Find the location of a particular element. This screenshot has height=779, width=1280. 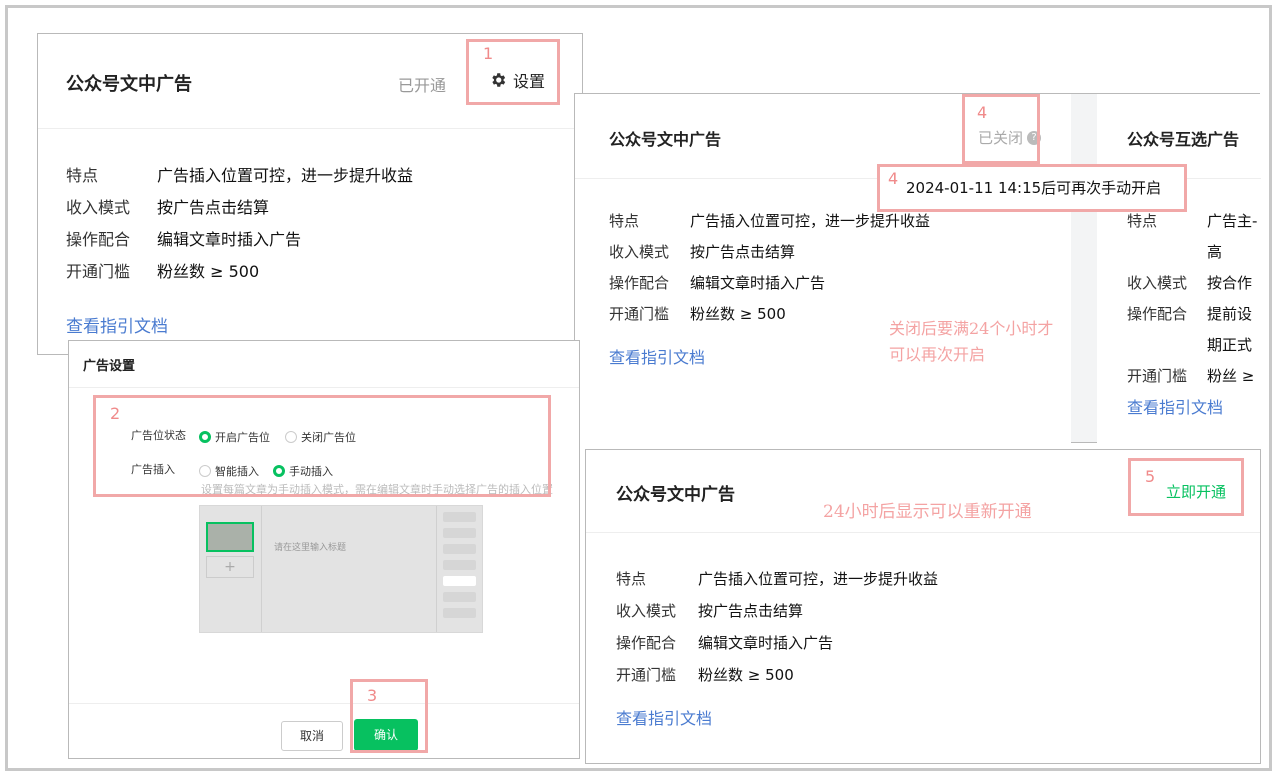

info-row: 收入模式 按合作 is located at coordinates (1192, 283).